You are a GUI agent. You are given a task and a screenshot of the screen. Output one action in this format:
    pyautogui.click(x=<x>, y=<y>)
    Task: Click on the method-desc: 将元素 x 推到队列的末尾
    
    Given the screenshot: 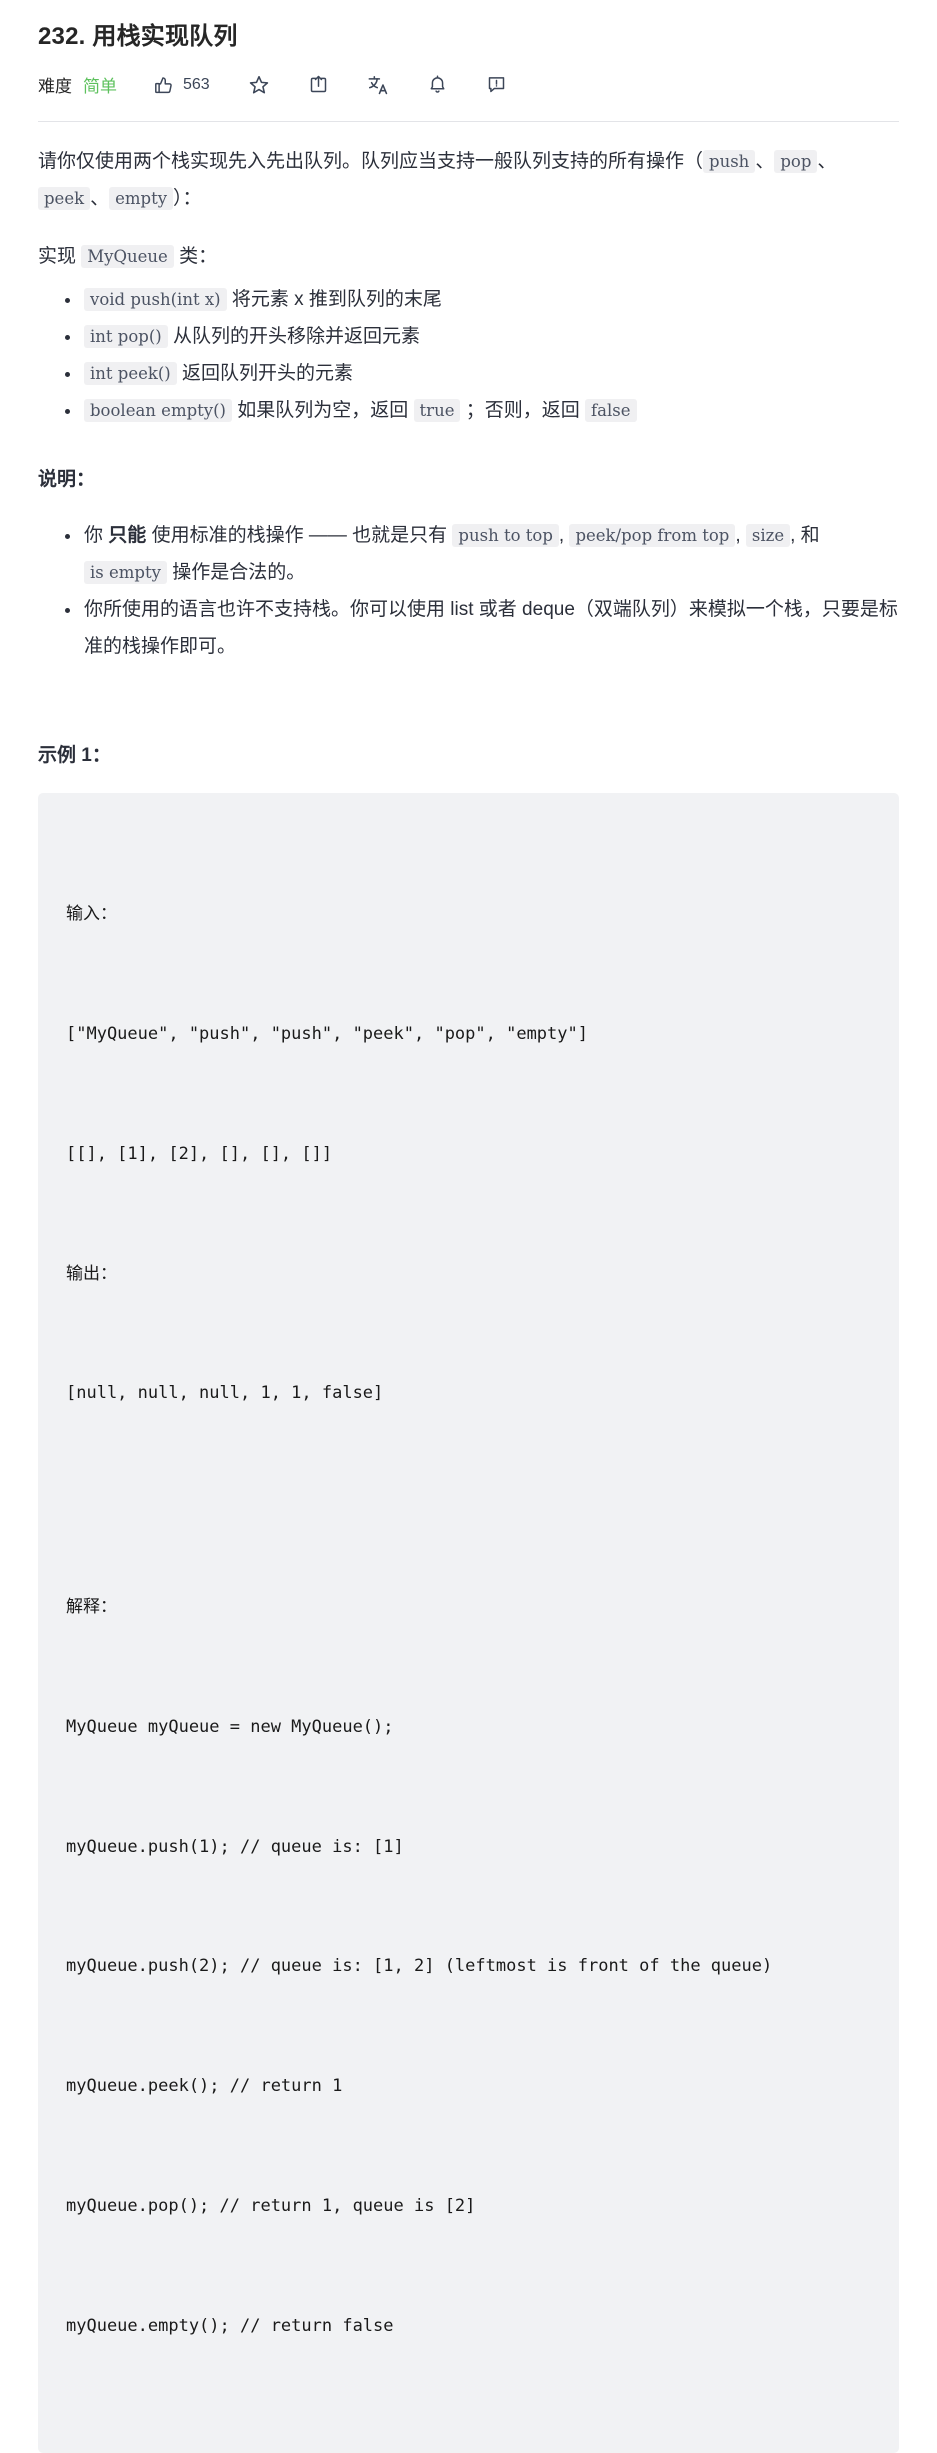 What is the action you would take?
    pyautogui.click(x=334, y=299)
    